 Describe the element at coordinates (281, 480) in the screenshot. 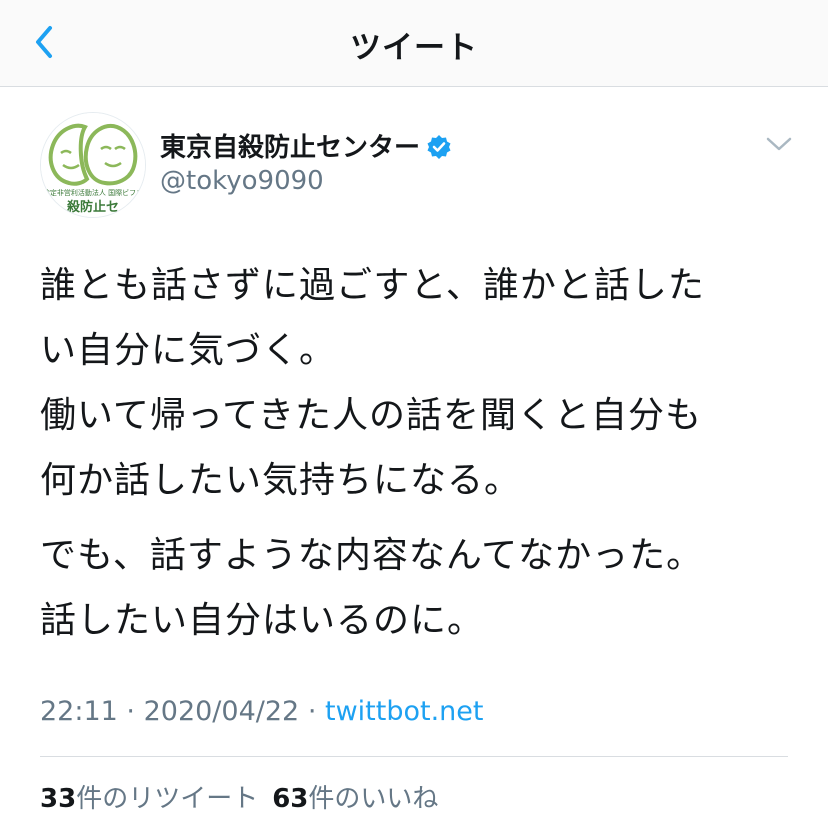

I see `tweet-line: 何か話したい気持ちになる。` at that location.